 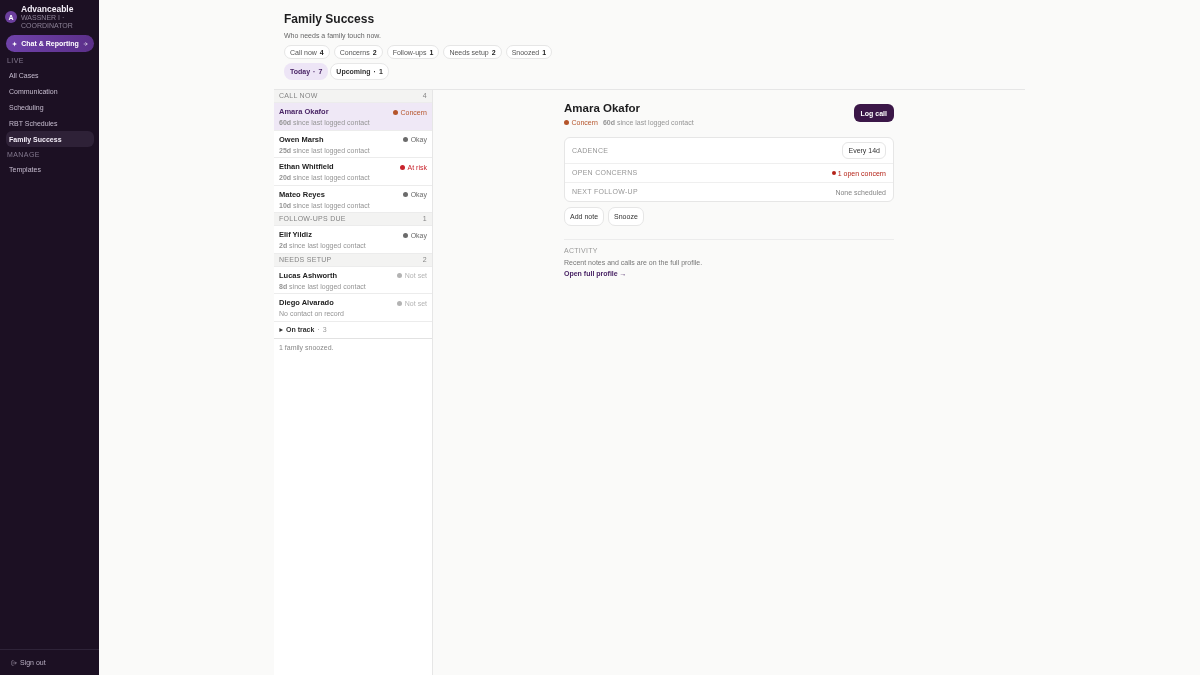 What do you see at coordinates (329, 19) in the screenshot?
I see `page-title: Family Success` at bounding box center [329, 19].